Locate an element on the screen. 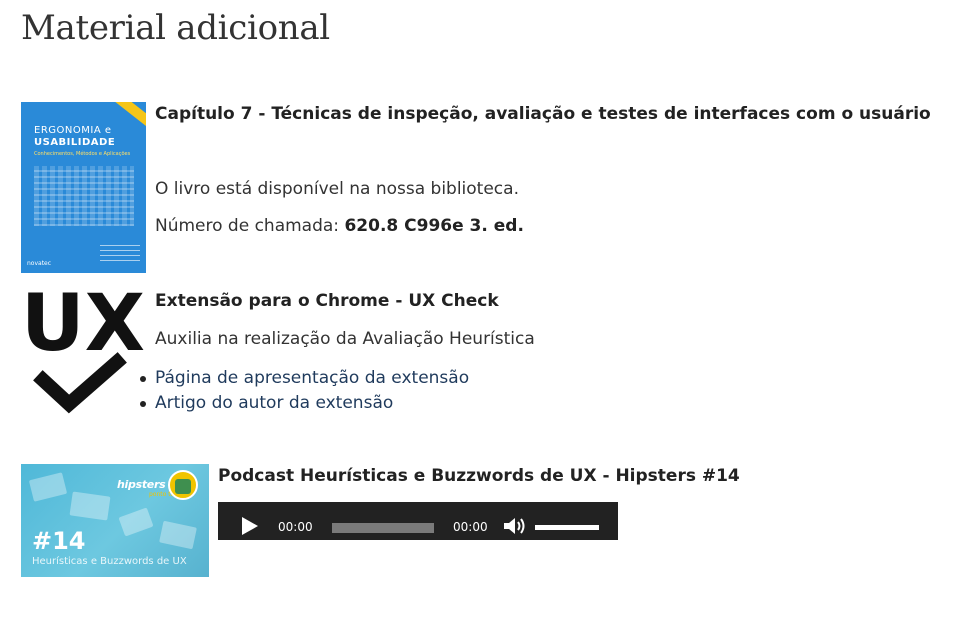  book-call-number: Número de chamada: 620.8 C996e 3. ed. is located at coordinates (339, 226).